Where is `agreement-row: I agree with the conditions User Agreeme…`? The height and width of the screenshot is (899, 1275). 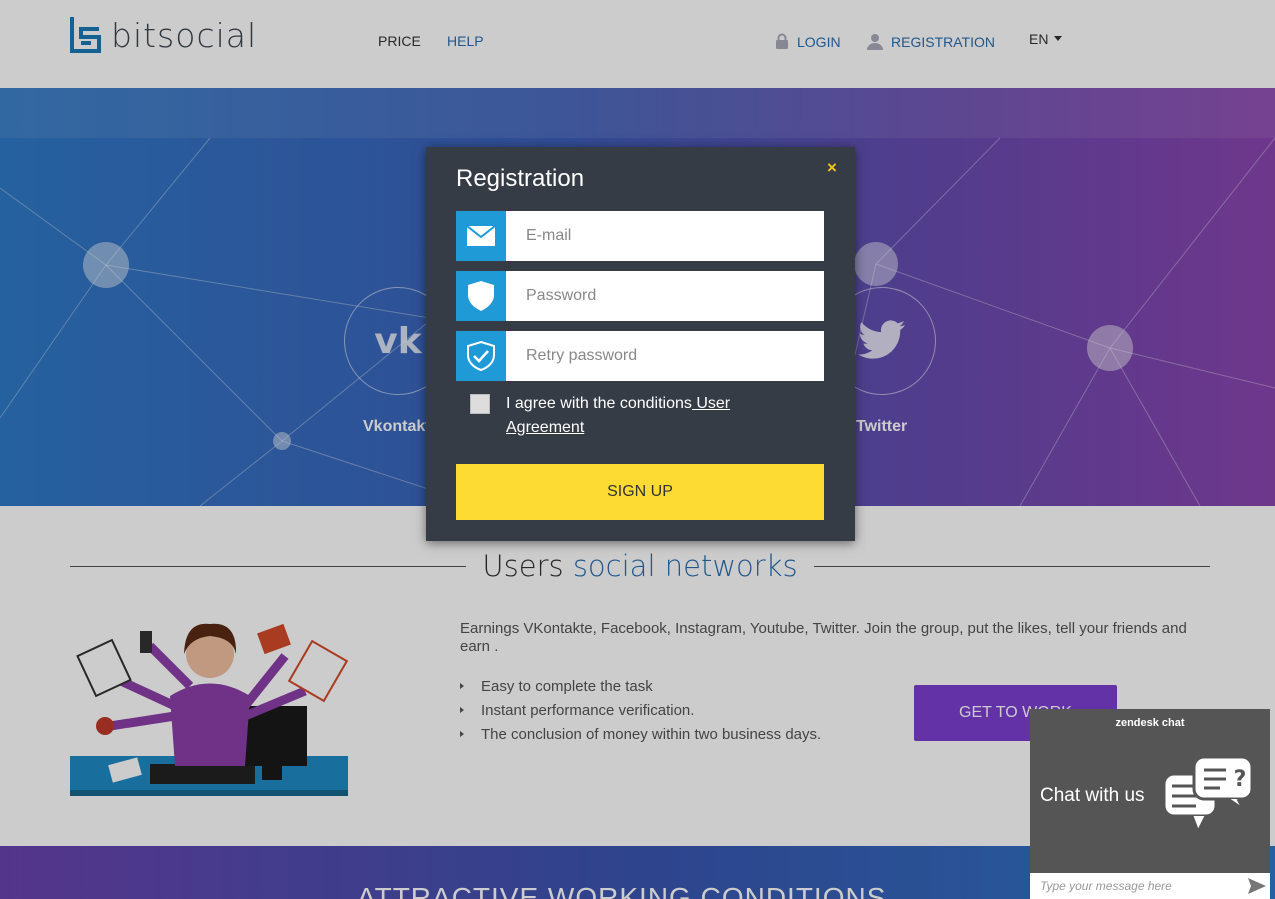
agreement-row: I agree with the conditions User Agreeme… is located at coordinates (640, 416).